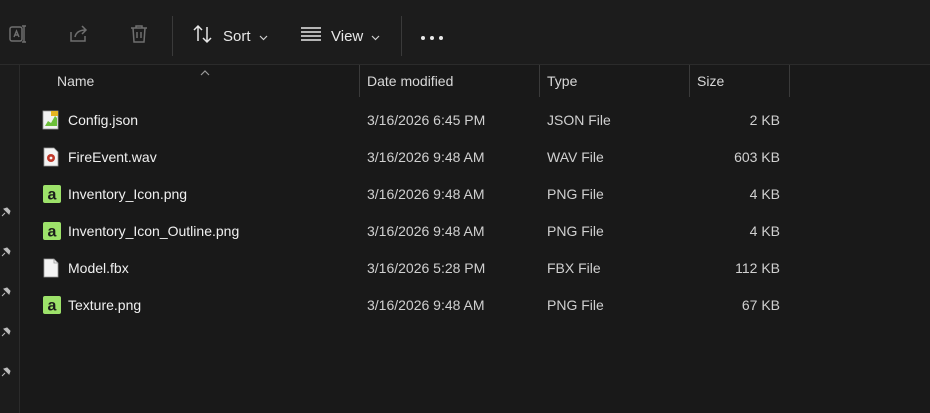 The width and height of the screenshot is (930, 413). Describe the element at coordinates (154, 231) in the screenshot. I see `file-name: Inventory_Icon_Outline.png` at that location.